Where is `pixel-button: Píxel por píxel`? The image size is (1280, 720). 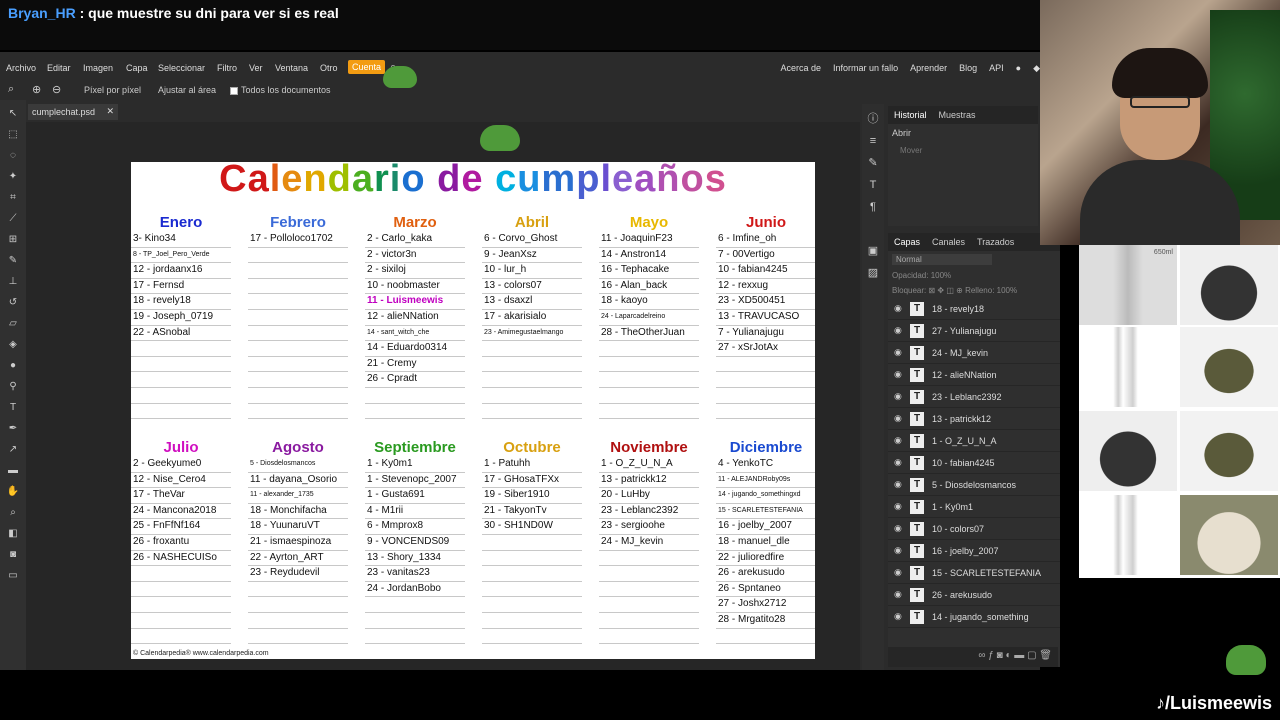 pixel-button: Píxel por píxel is located at coordinates (112, 90).